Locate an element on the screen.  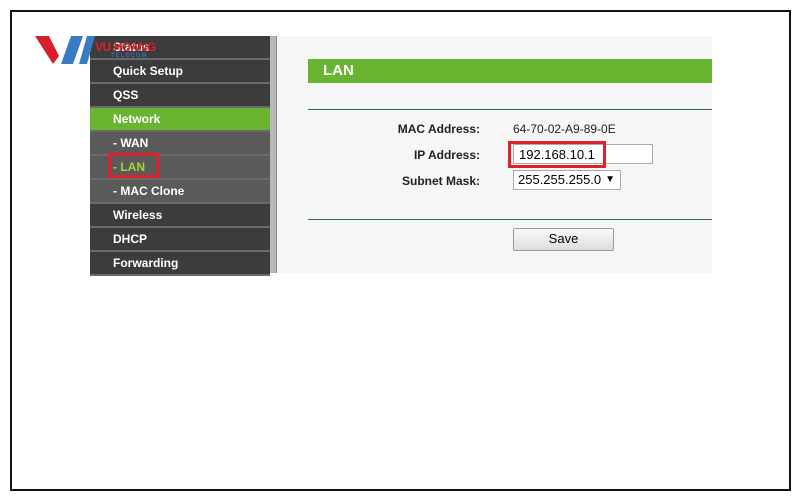
logo: VU HOANG TELECOM is located at coordinates (95, 52).